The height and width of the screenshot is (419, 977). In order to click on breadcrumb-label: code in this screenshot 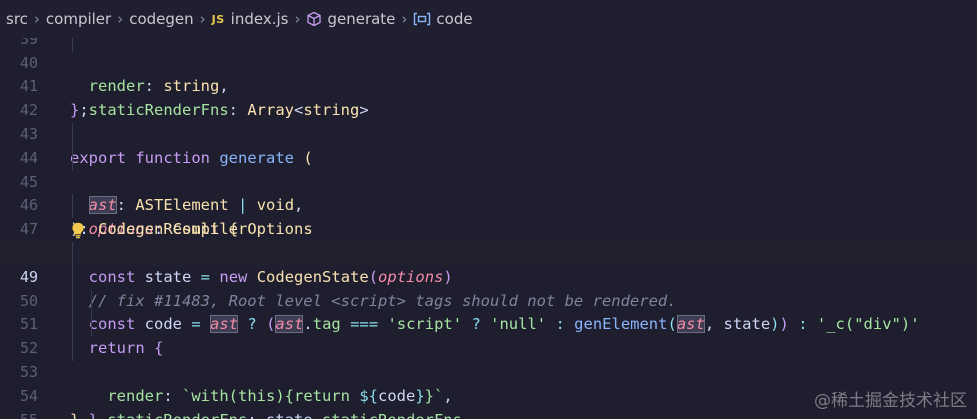, I will do `click(454, 19)`.